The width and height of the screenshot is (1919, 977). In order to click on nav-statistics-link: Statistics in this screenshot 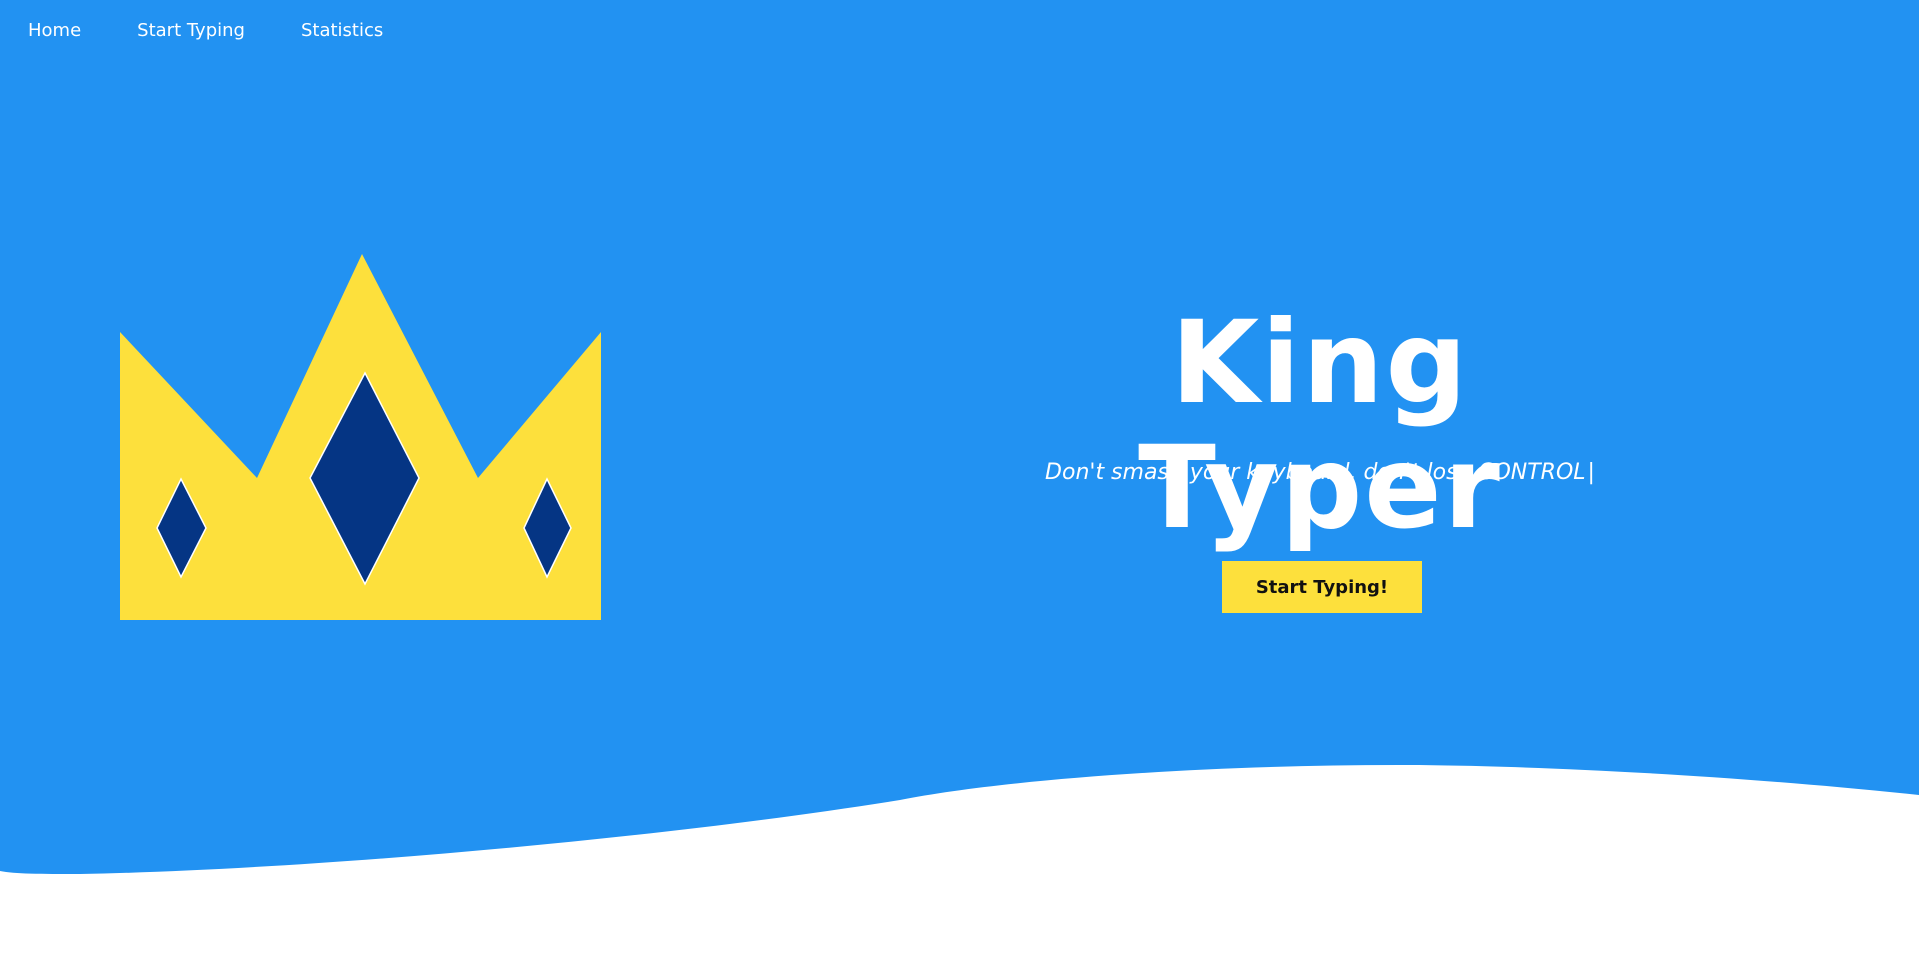, I will do `click(342, 30)`.